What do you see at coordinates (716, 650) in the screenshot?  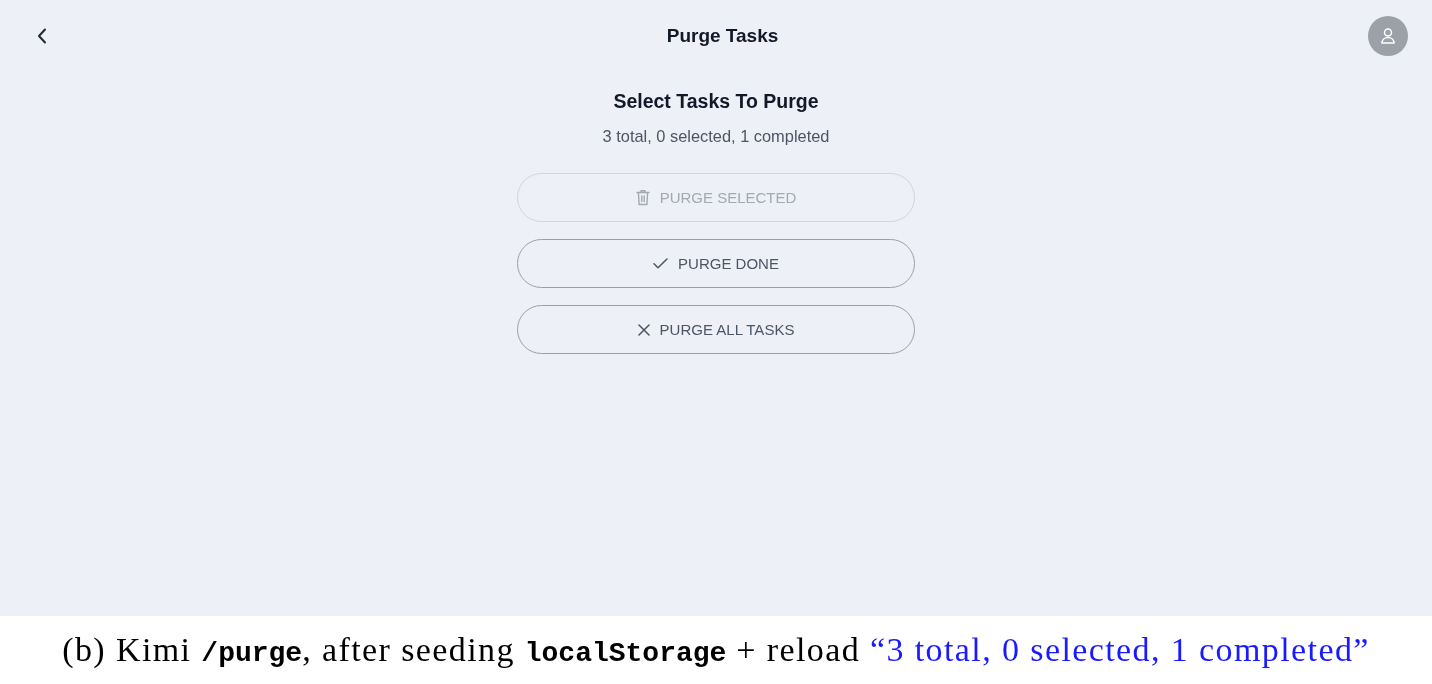 I see `figure-caption: (b) Kimi /purge, after seeding localStorage + reload “3 total, 0 selected, 1 completed”` at bounding box center [716, 650].